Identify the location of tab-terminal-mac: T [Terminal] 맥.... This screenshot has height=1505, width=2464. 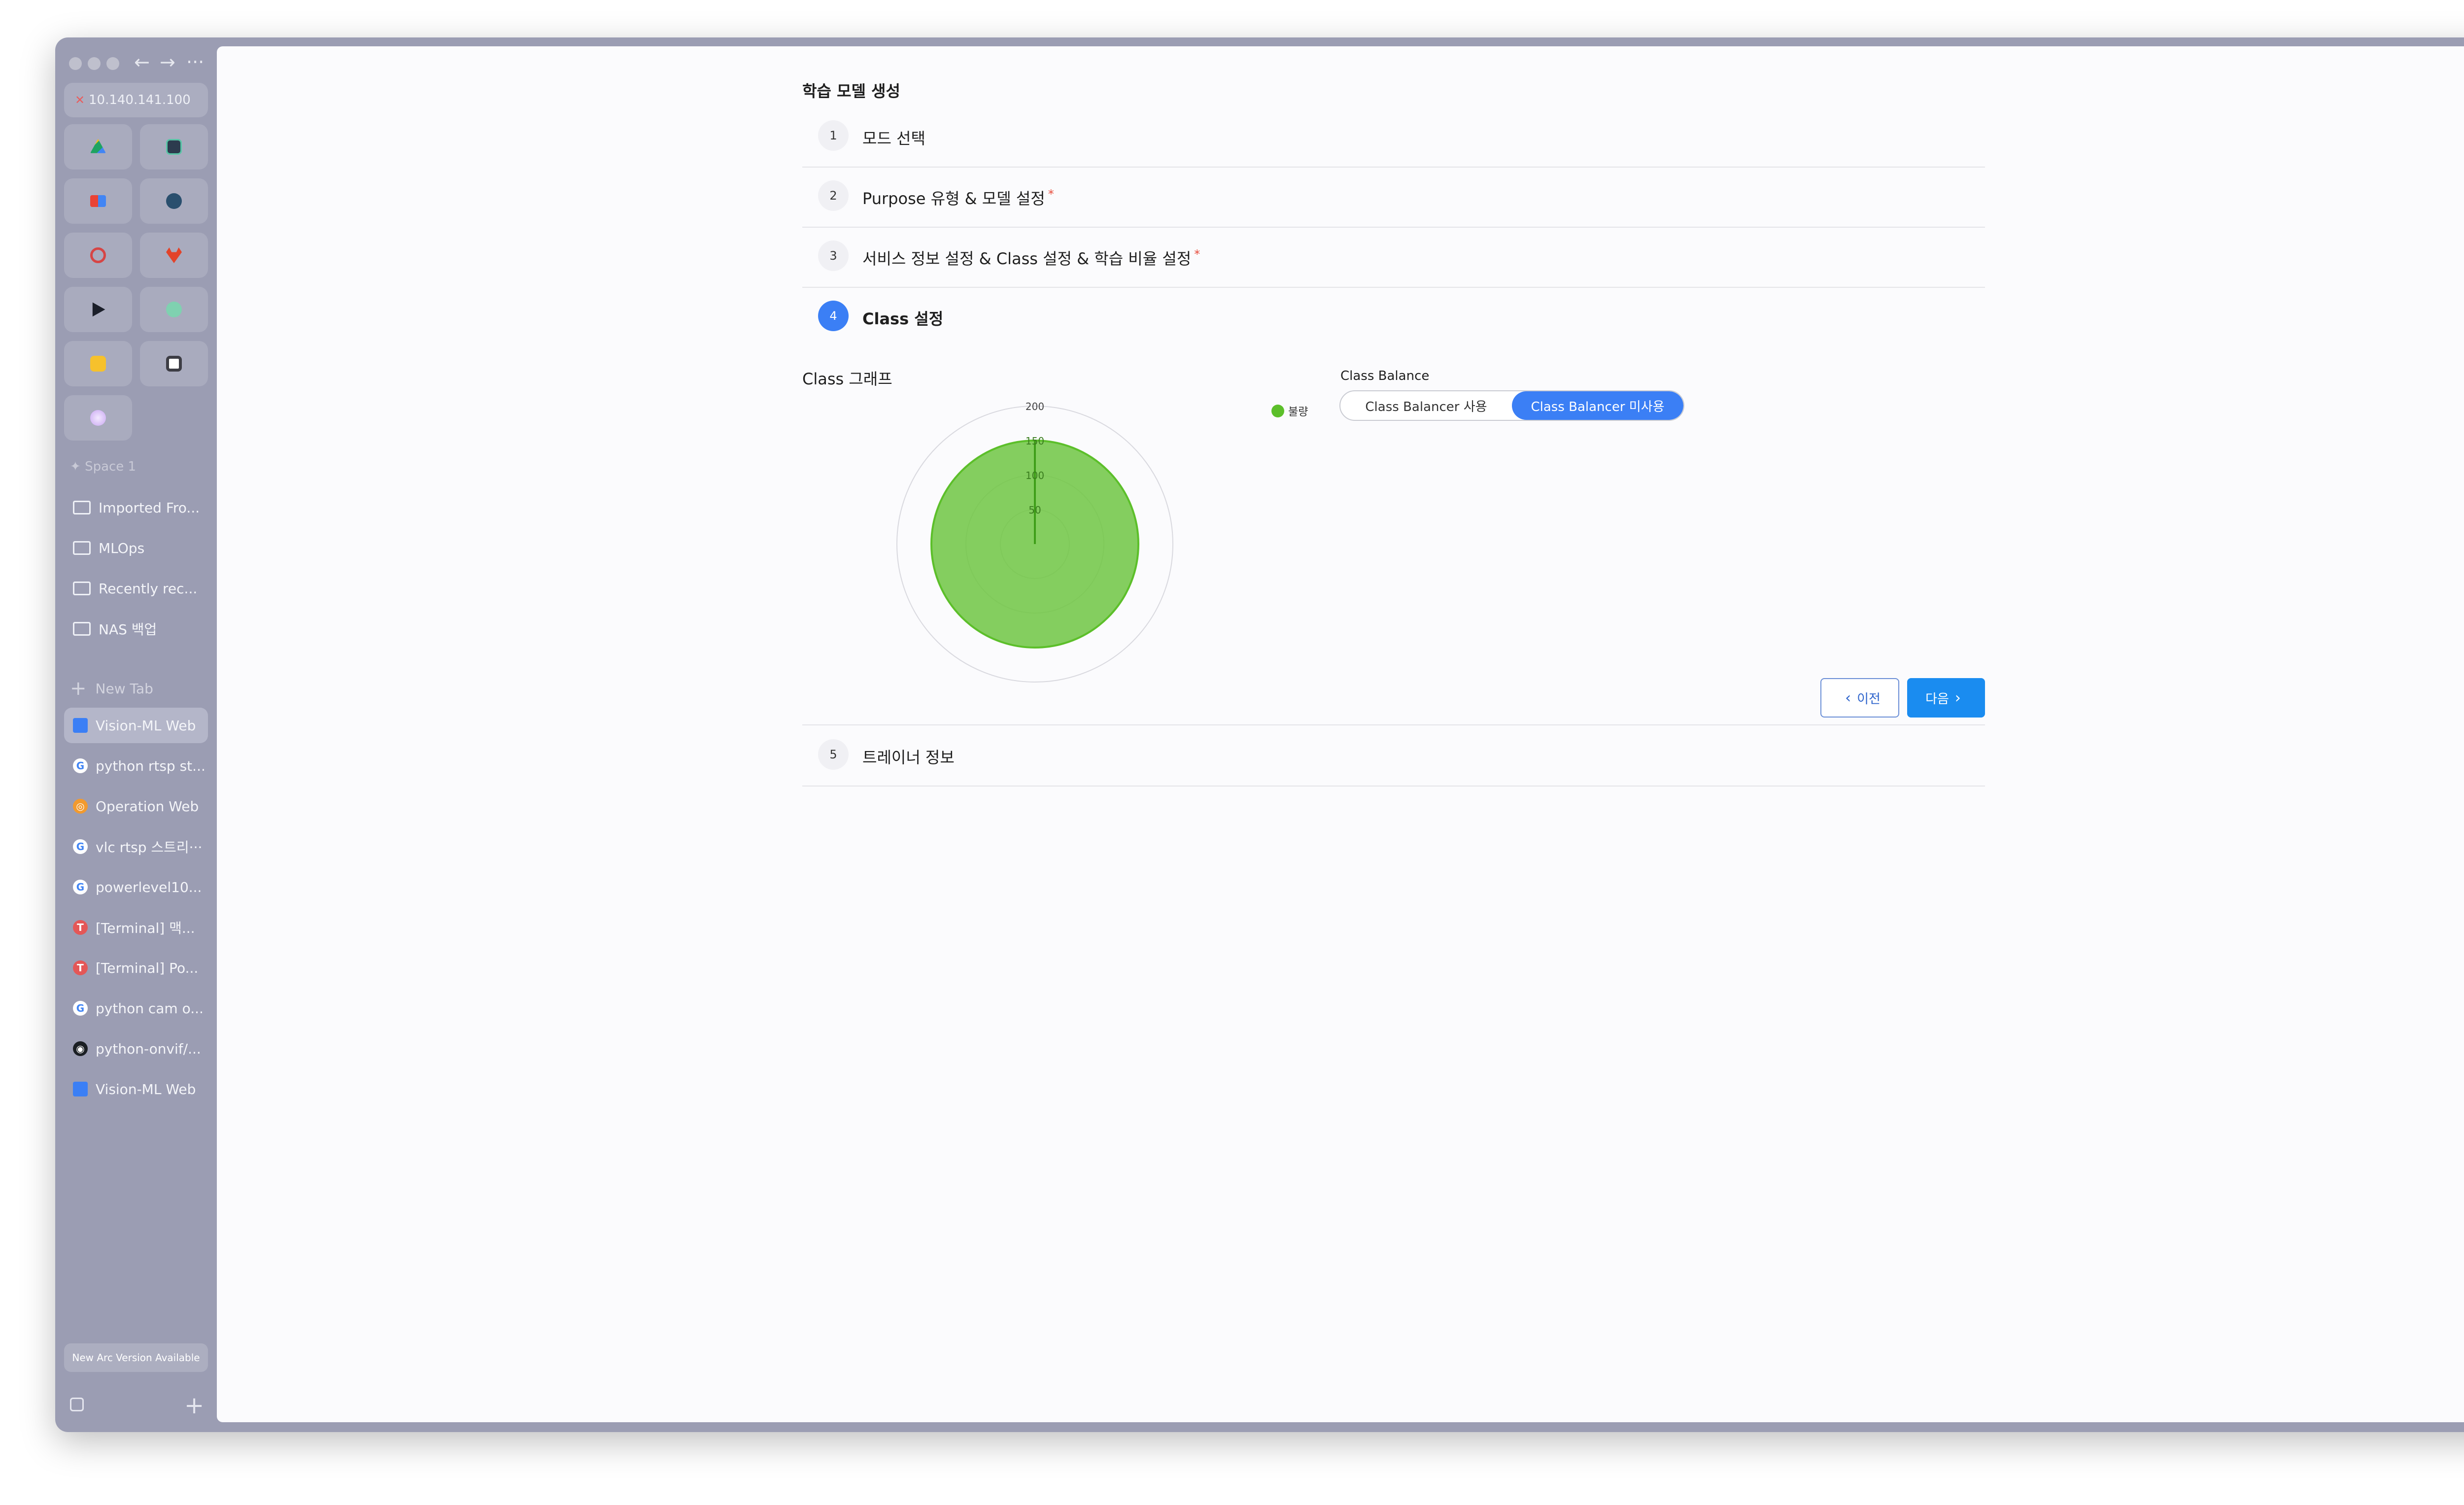
(136, 927).